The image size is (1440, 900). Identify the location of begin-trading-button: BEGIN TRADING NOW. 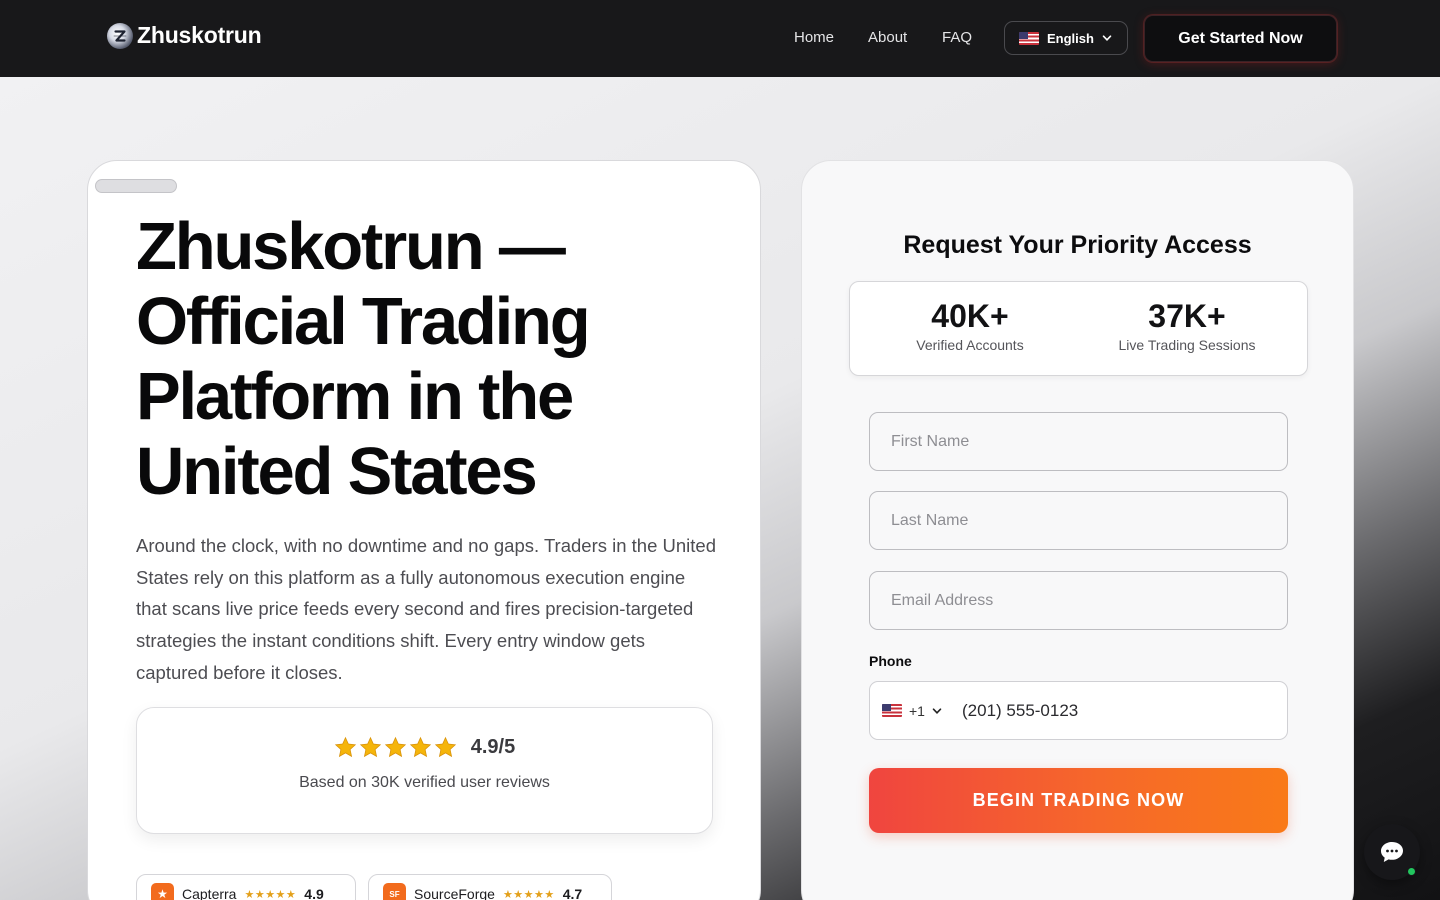
(1078, 800).